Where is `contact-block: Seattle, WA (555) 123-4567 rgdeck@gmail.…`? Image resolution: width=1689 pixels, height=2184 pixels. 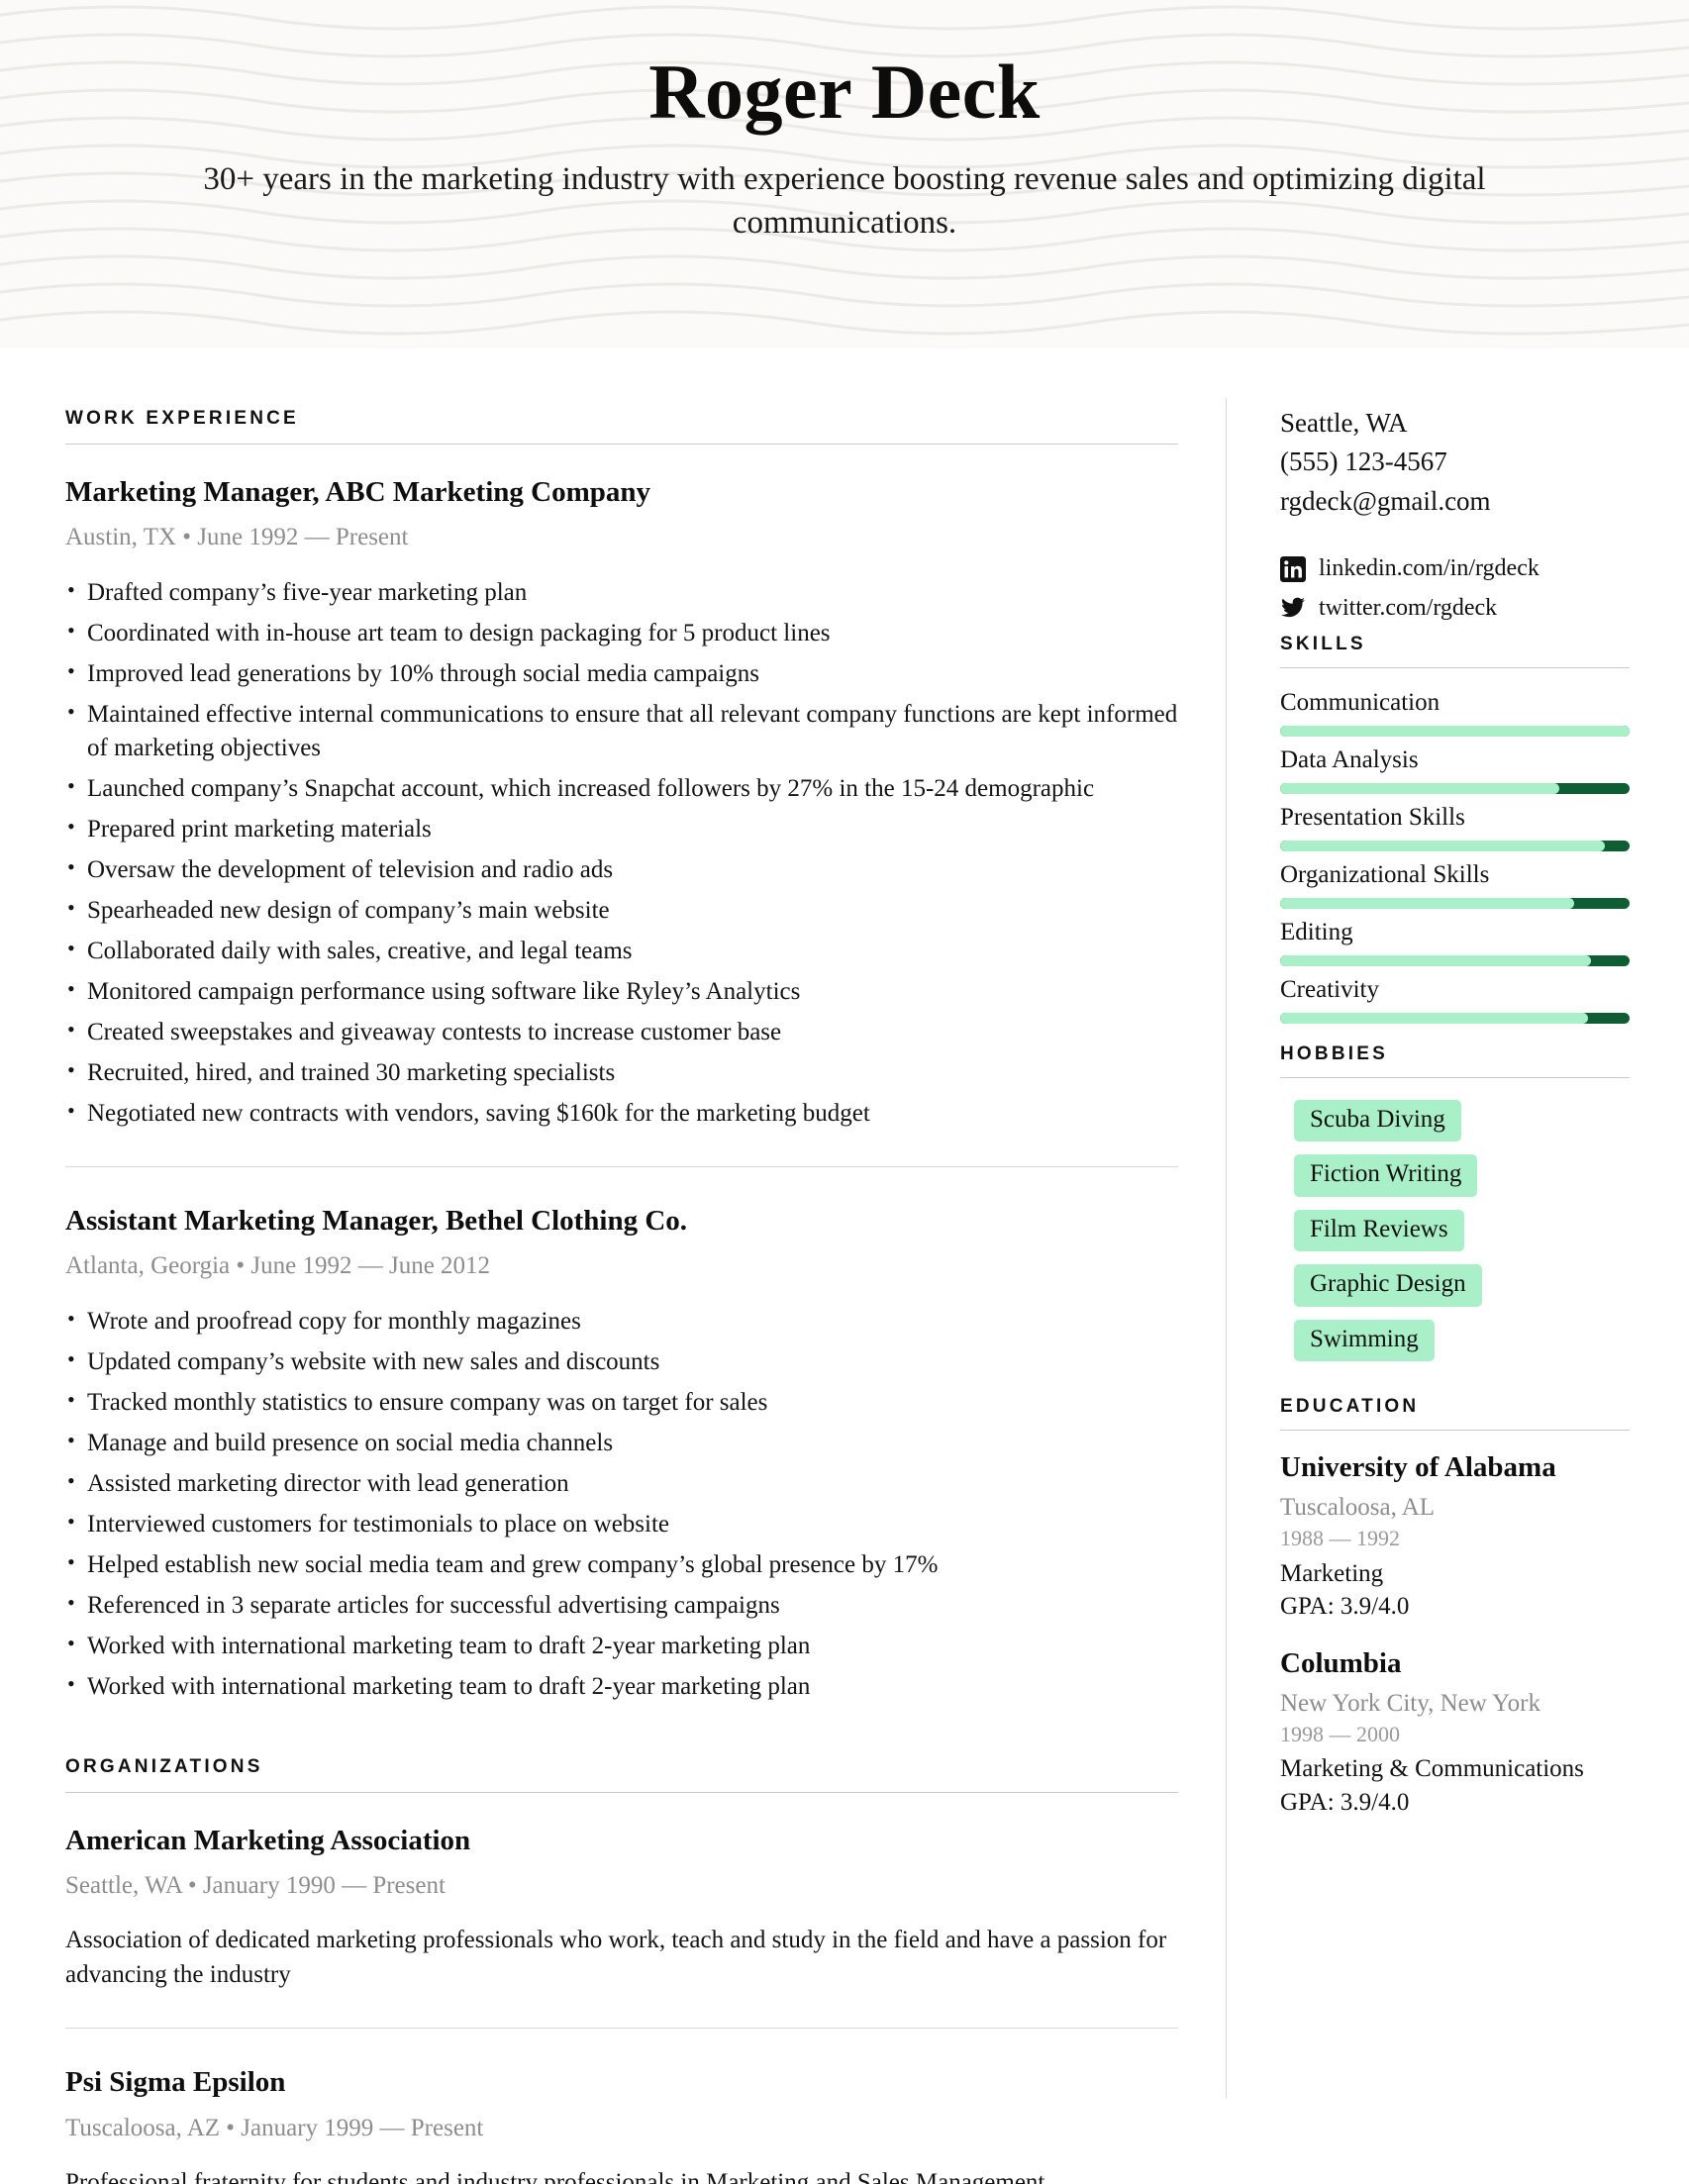
contact-block: Seattle, WA (555) 123-4567 rgdeck@gmail.… is located at coordinates (1455, 462).